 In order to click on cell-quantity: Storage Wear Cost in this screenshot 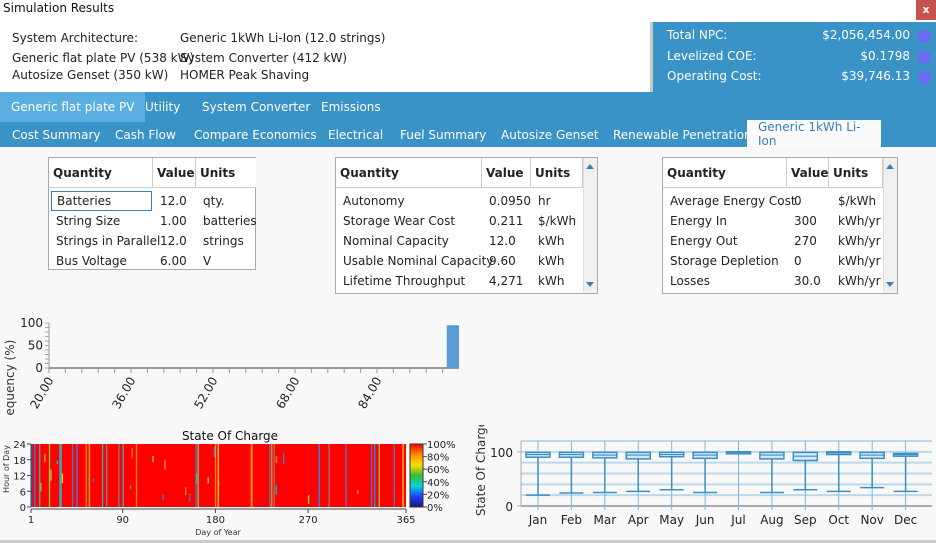, I will do `click(399, 221)`.